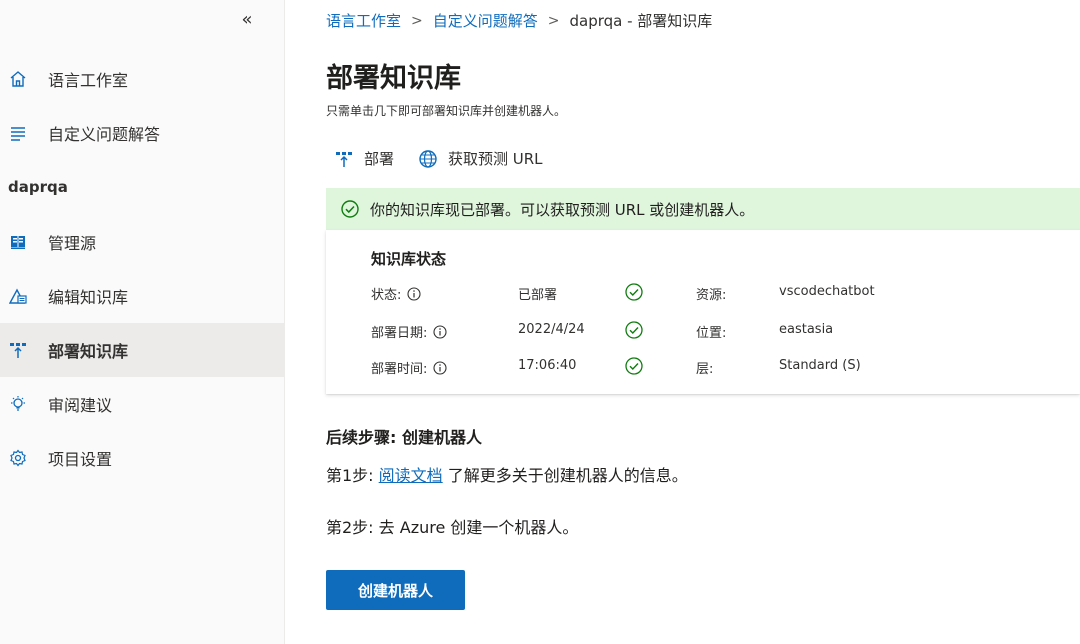  I want to click on status-row-time: 部署时间: 17:06:40 层: Standard (S), so click(703, 368).